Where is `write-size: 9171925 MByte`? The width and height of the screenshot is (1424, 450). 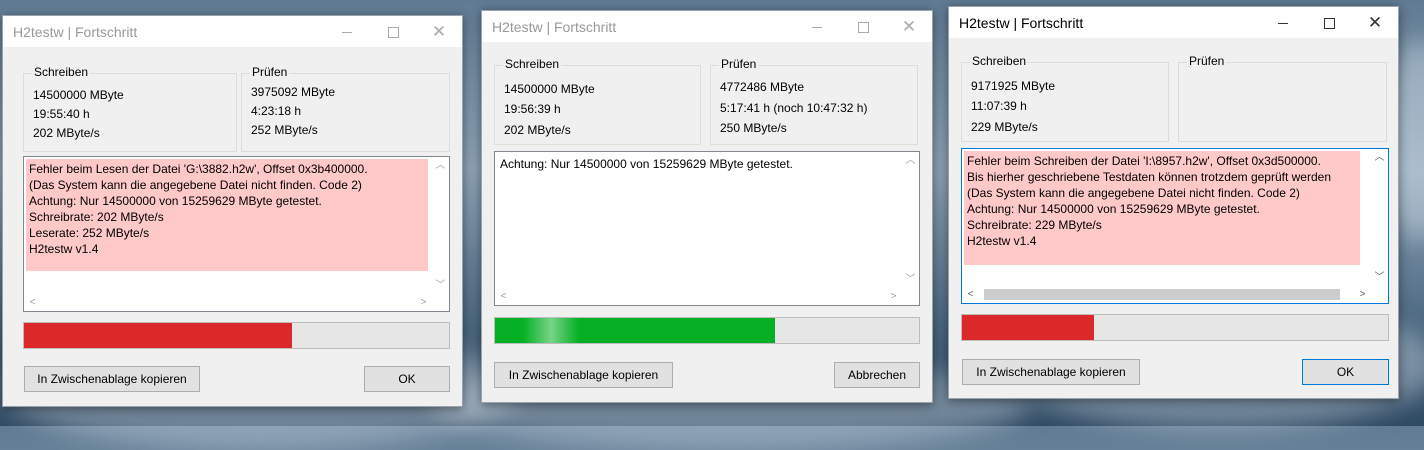 write-size: 9171925 MByte is located at coordinates (1013, 86).